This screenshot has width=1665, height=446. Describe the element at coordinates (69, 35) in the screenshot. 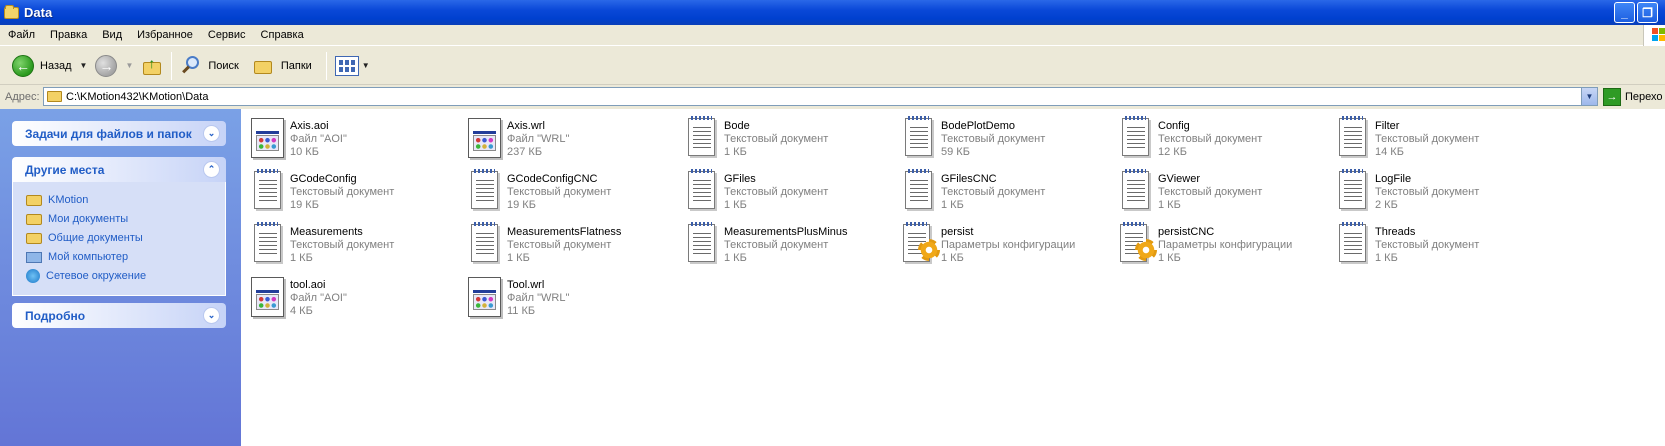

I see `menu-edit: Правка` at that location.